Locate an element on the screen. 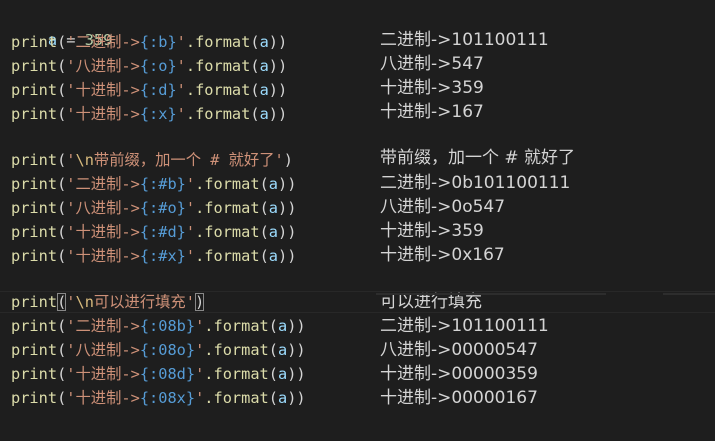 This screenshot has height=441, width=715. code-line: print('十进制->{:d}'.format(a)) is located at coordinates (149, 90).